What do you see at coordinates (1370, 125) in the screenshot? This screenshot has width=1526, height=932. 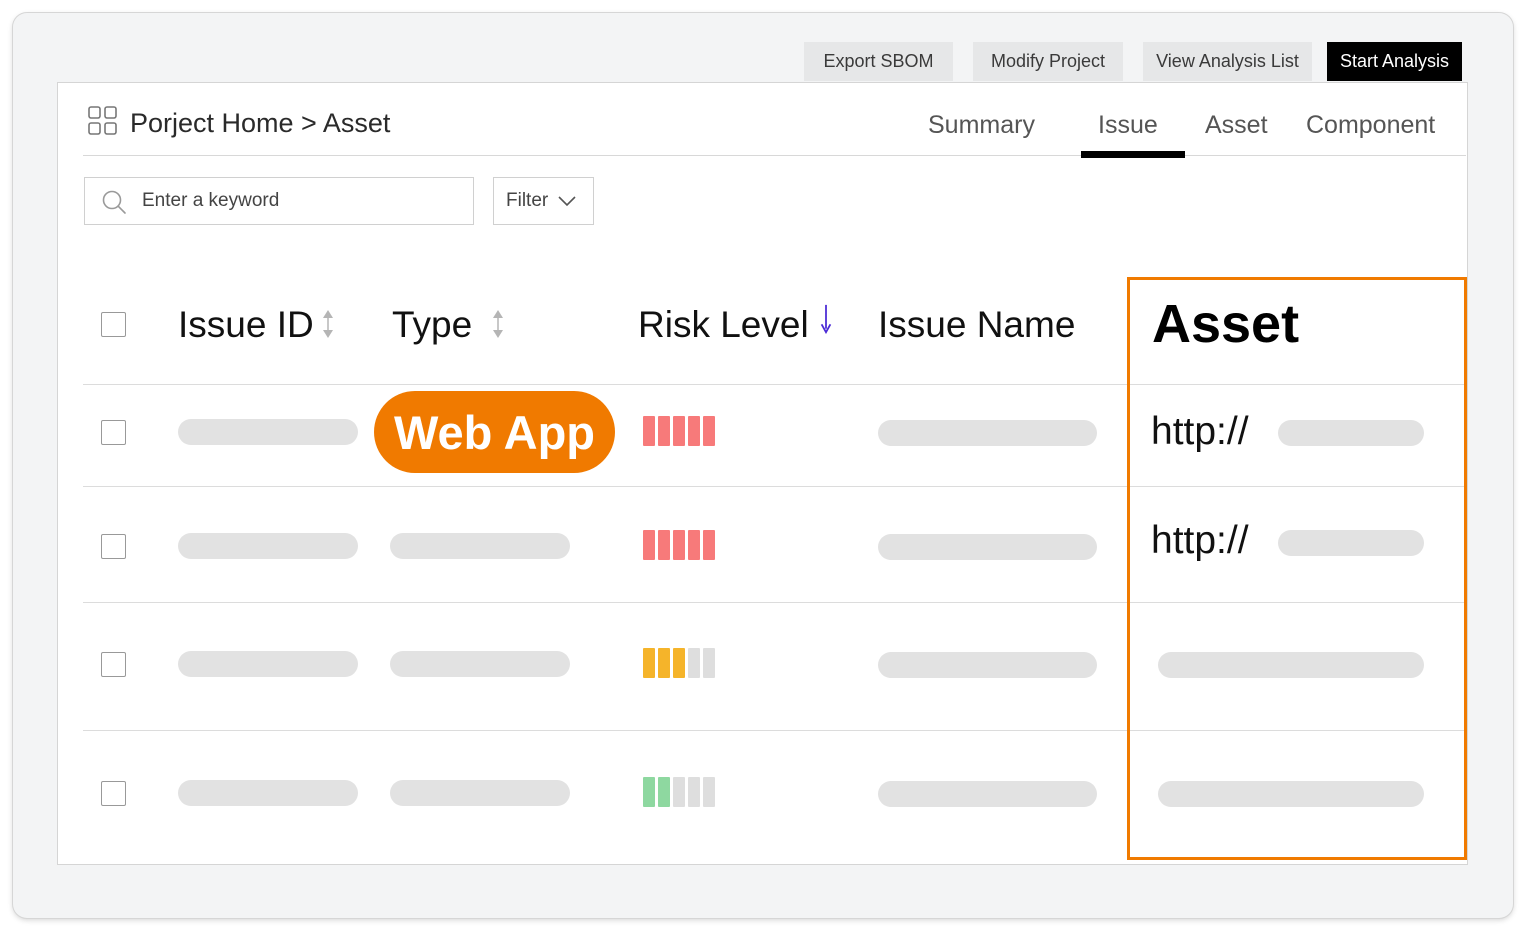 I see `tab-component: Component` at bounding box center [1370, 125].